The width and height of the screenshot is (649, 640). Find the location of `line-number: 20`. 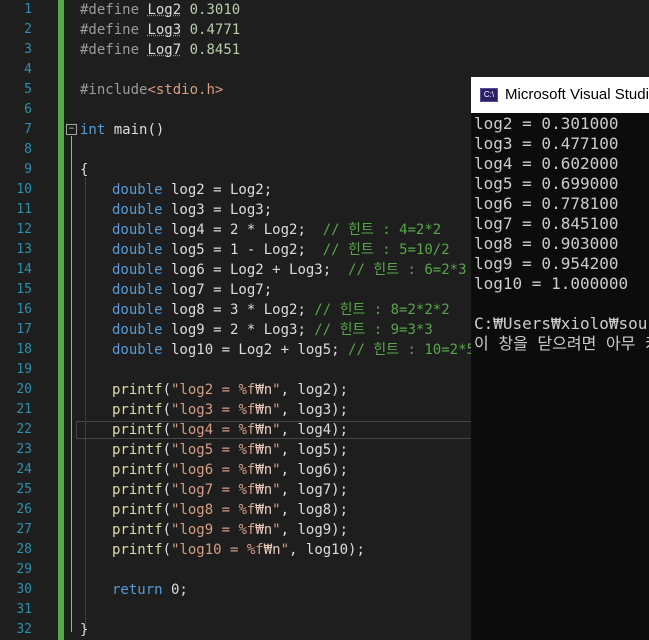

line-number: 20 is located at coordinates (24, 389).